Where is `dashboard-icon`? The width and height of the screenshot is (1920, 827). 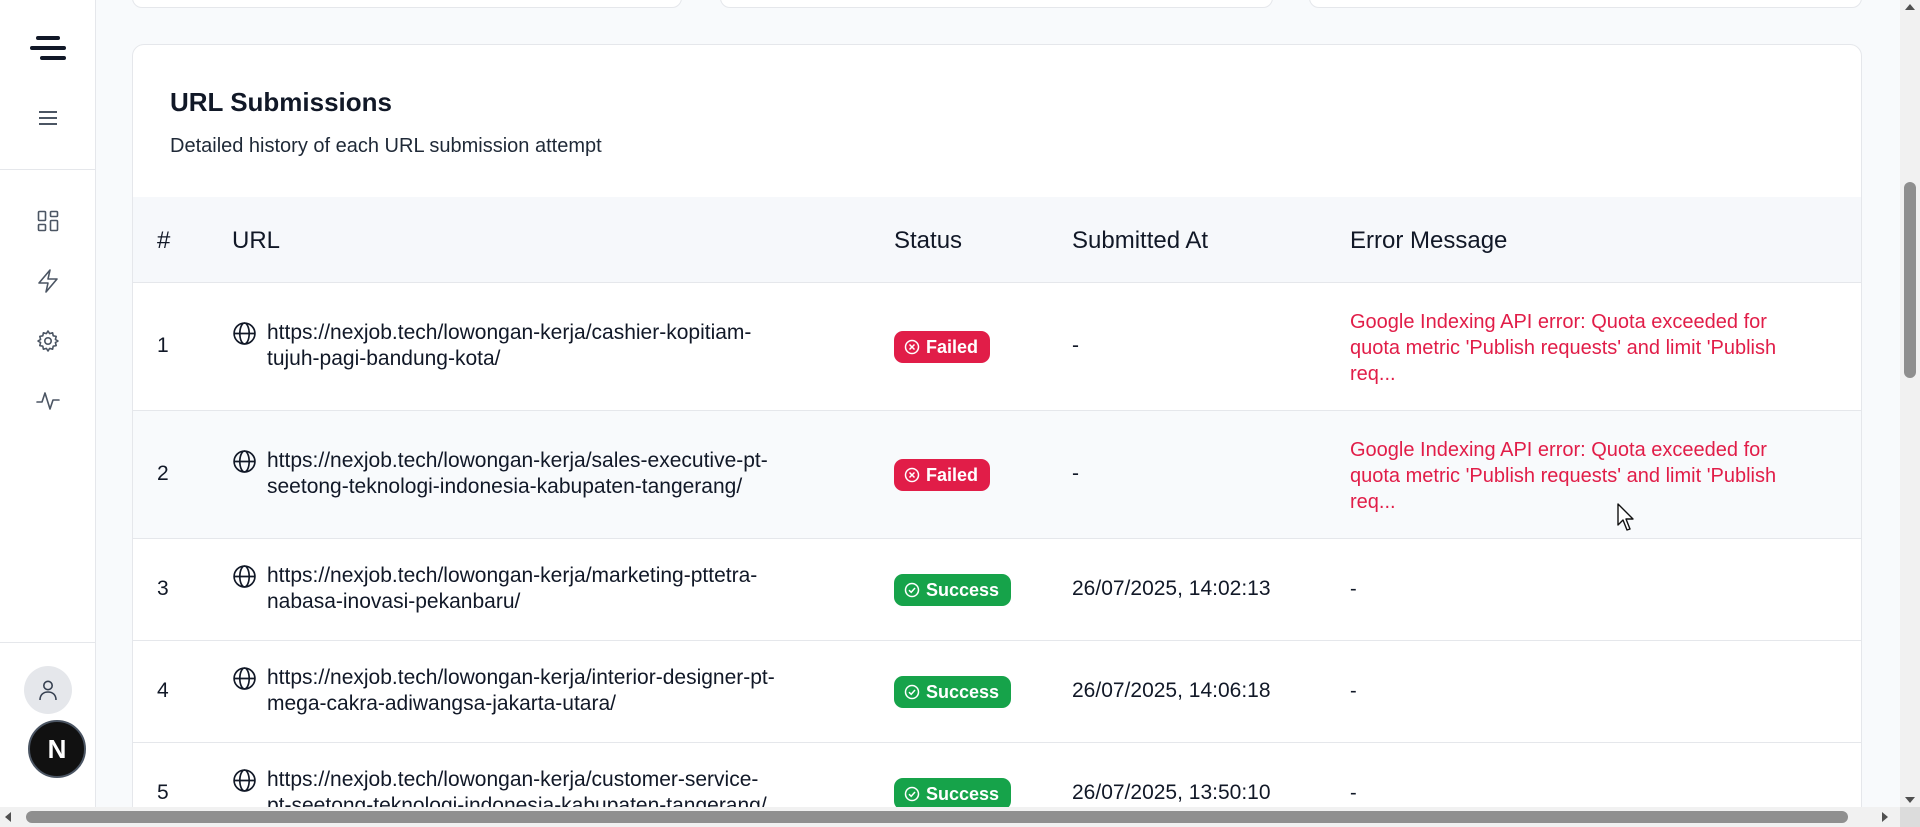
dashboard-icon is located at coordinates (48, 221).